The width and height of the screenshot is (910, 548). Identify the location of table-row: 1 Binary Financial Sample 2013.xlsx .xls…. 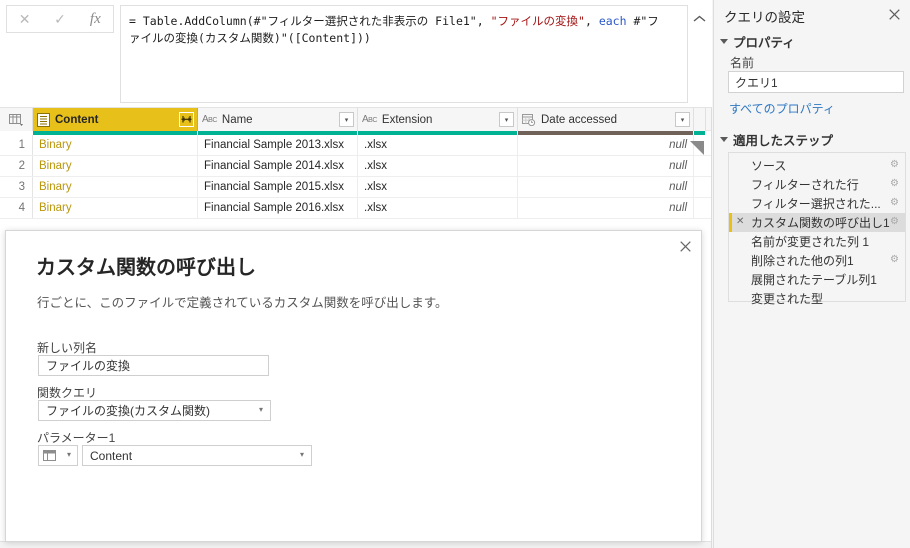
(355, 145).